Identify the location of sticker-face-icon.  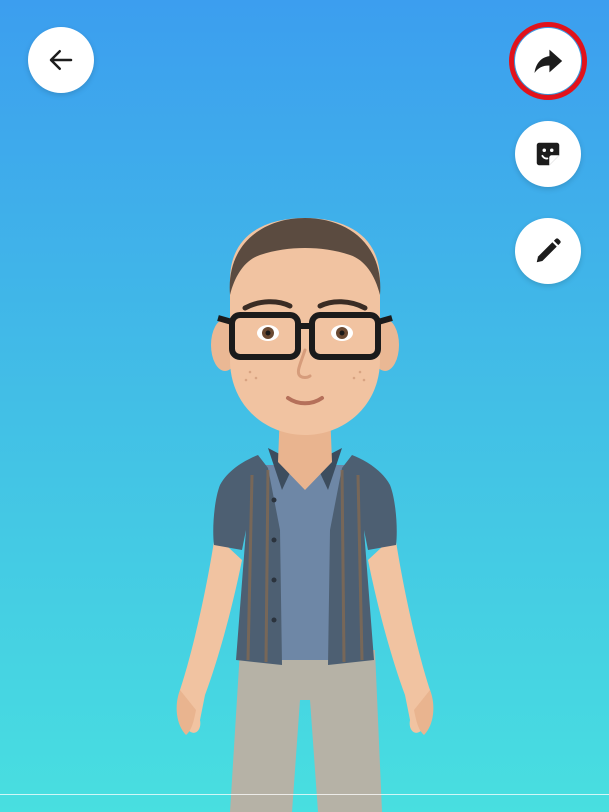
(548, 154).